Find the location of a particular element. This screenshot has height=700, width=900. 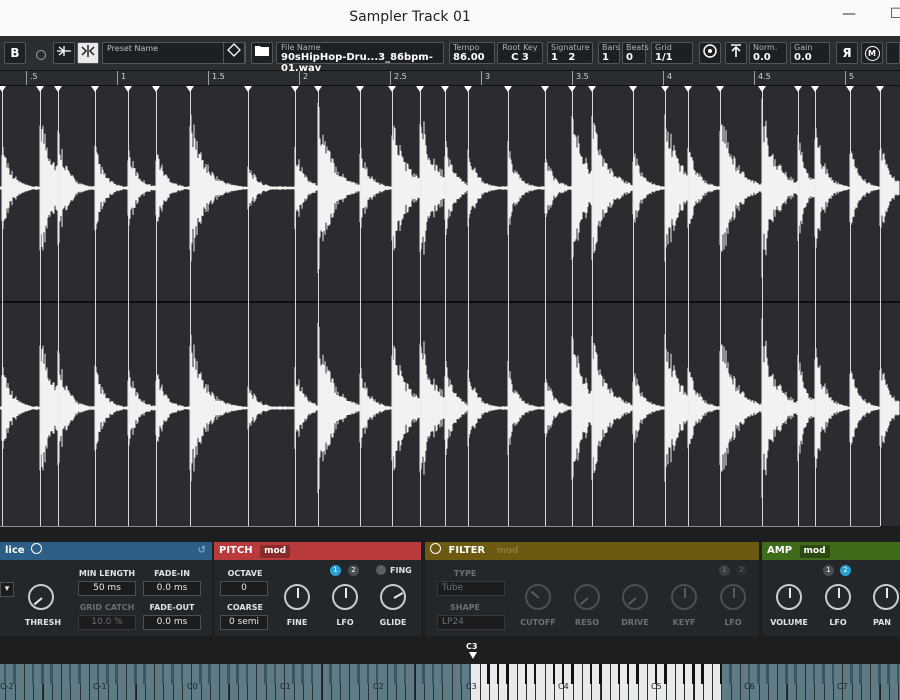

minimize-button: — is located at coordinates (849, 14).